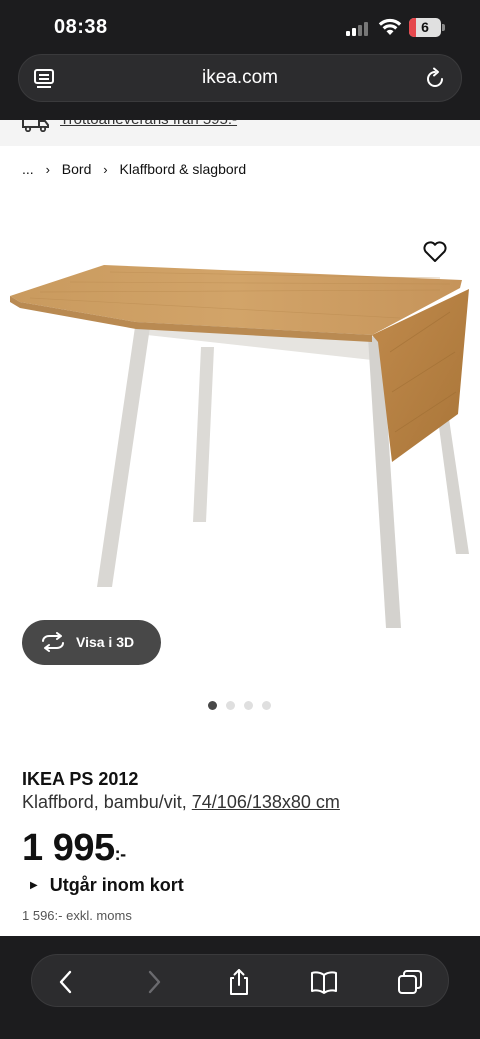  Describe the element at coordinates (435, 252) in the screenshot. I see `favorite-heart-icon` at that location.